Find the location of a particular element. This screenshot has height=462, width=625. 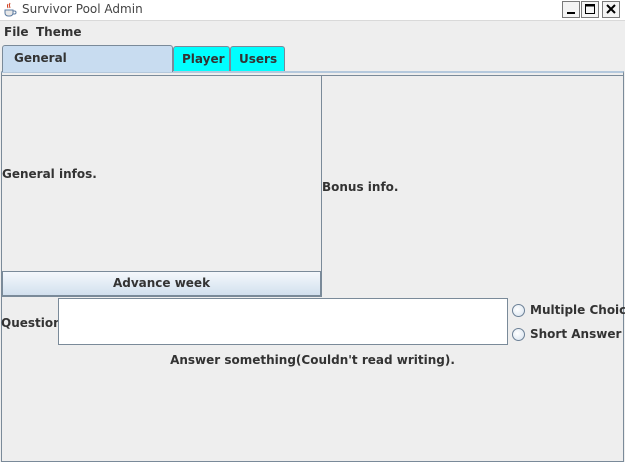

question-input is located at coordinates (283, 321).